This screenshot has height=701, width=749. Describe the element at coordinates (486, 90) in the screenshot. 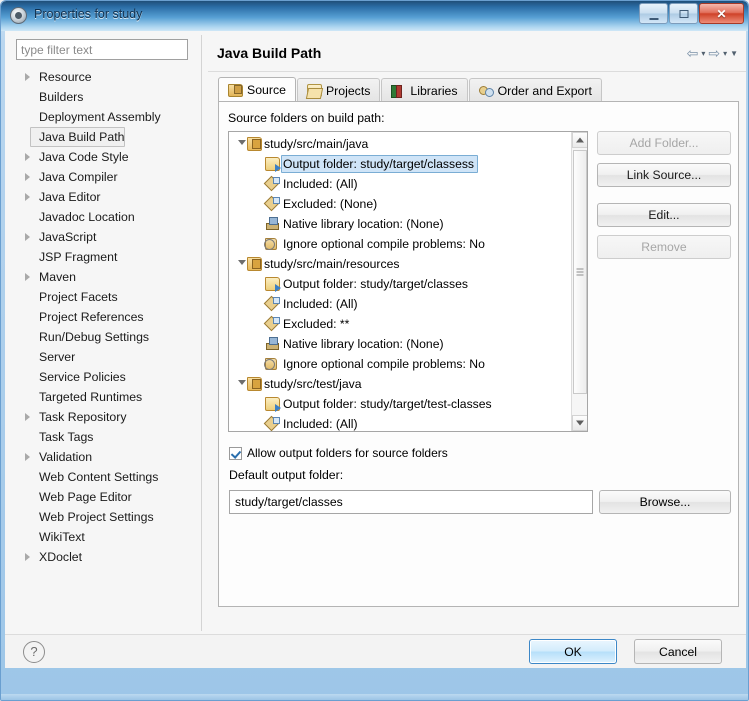

I see `order-export-icon` at that location.